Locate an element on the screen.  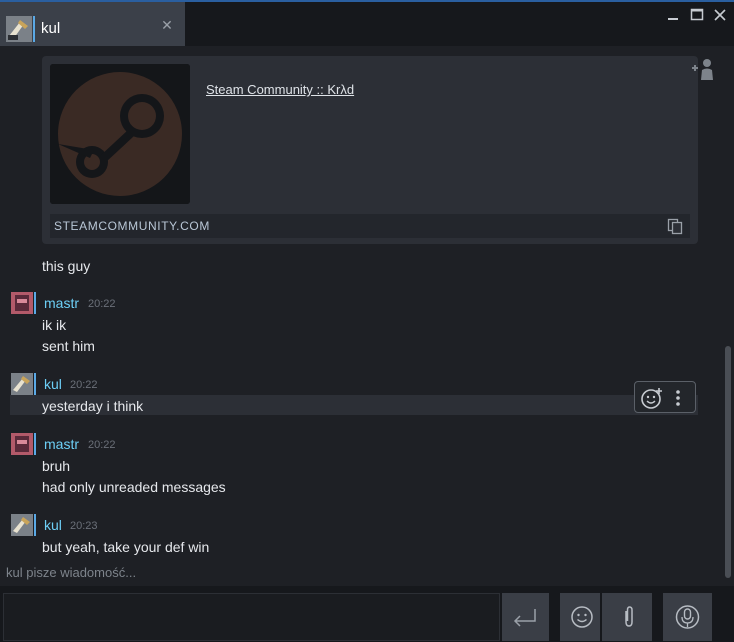
title-bar: kul ✕ is located at coordinates (367, 23).